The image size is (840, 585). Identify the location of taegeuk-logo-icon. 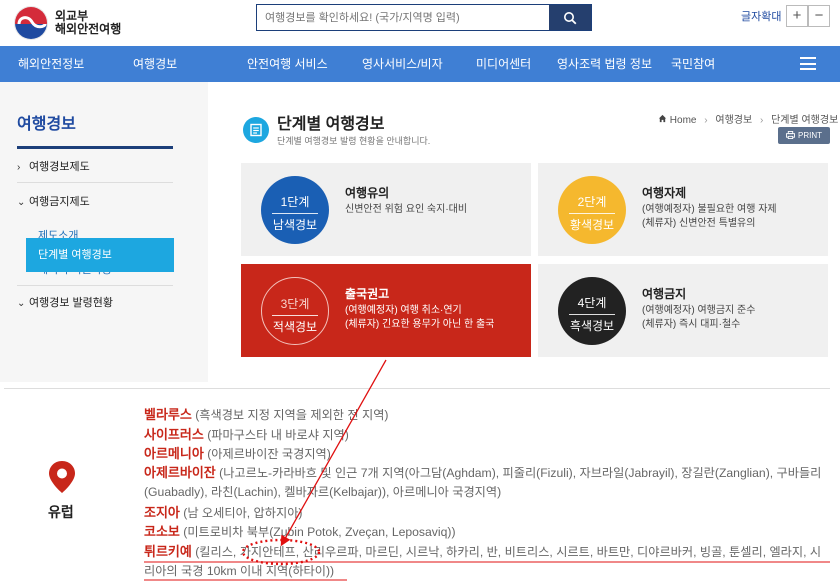
(31, 23).